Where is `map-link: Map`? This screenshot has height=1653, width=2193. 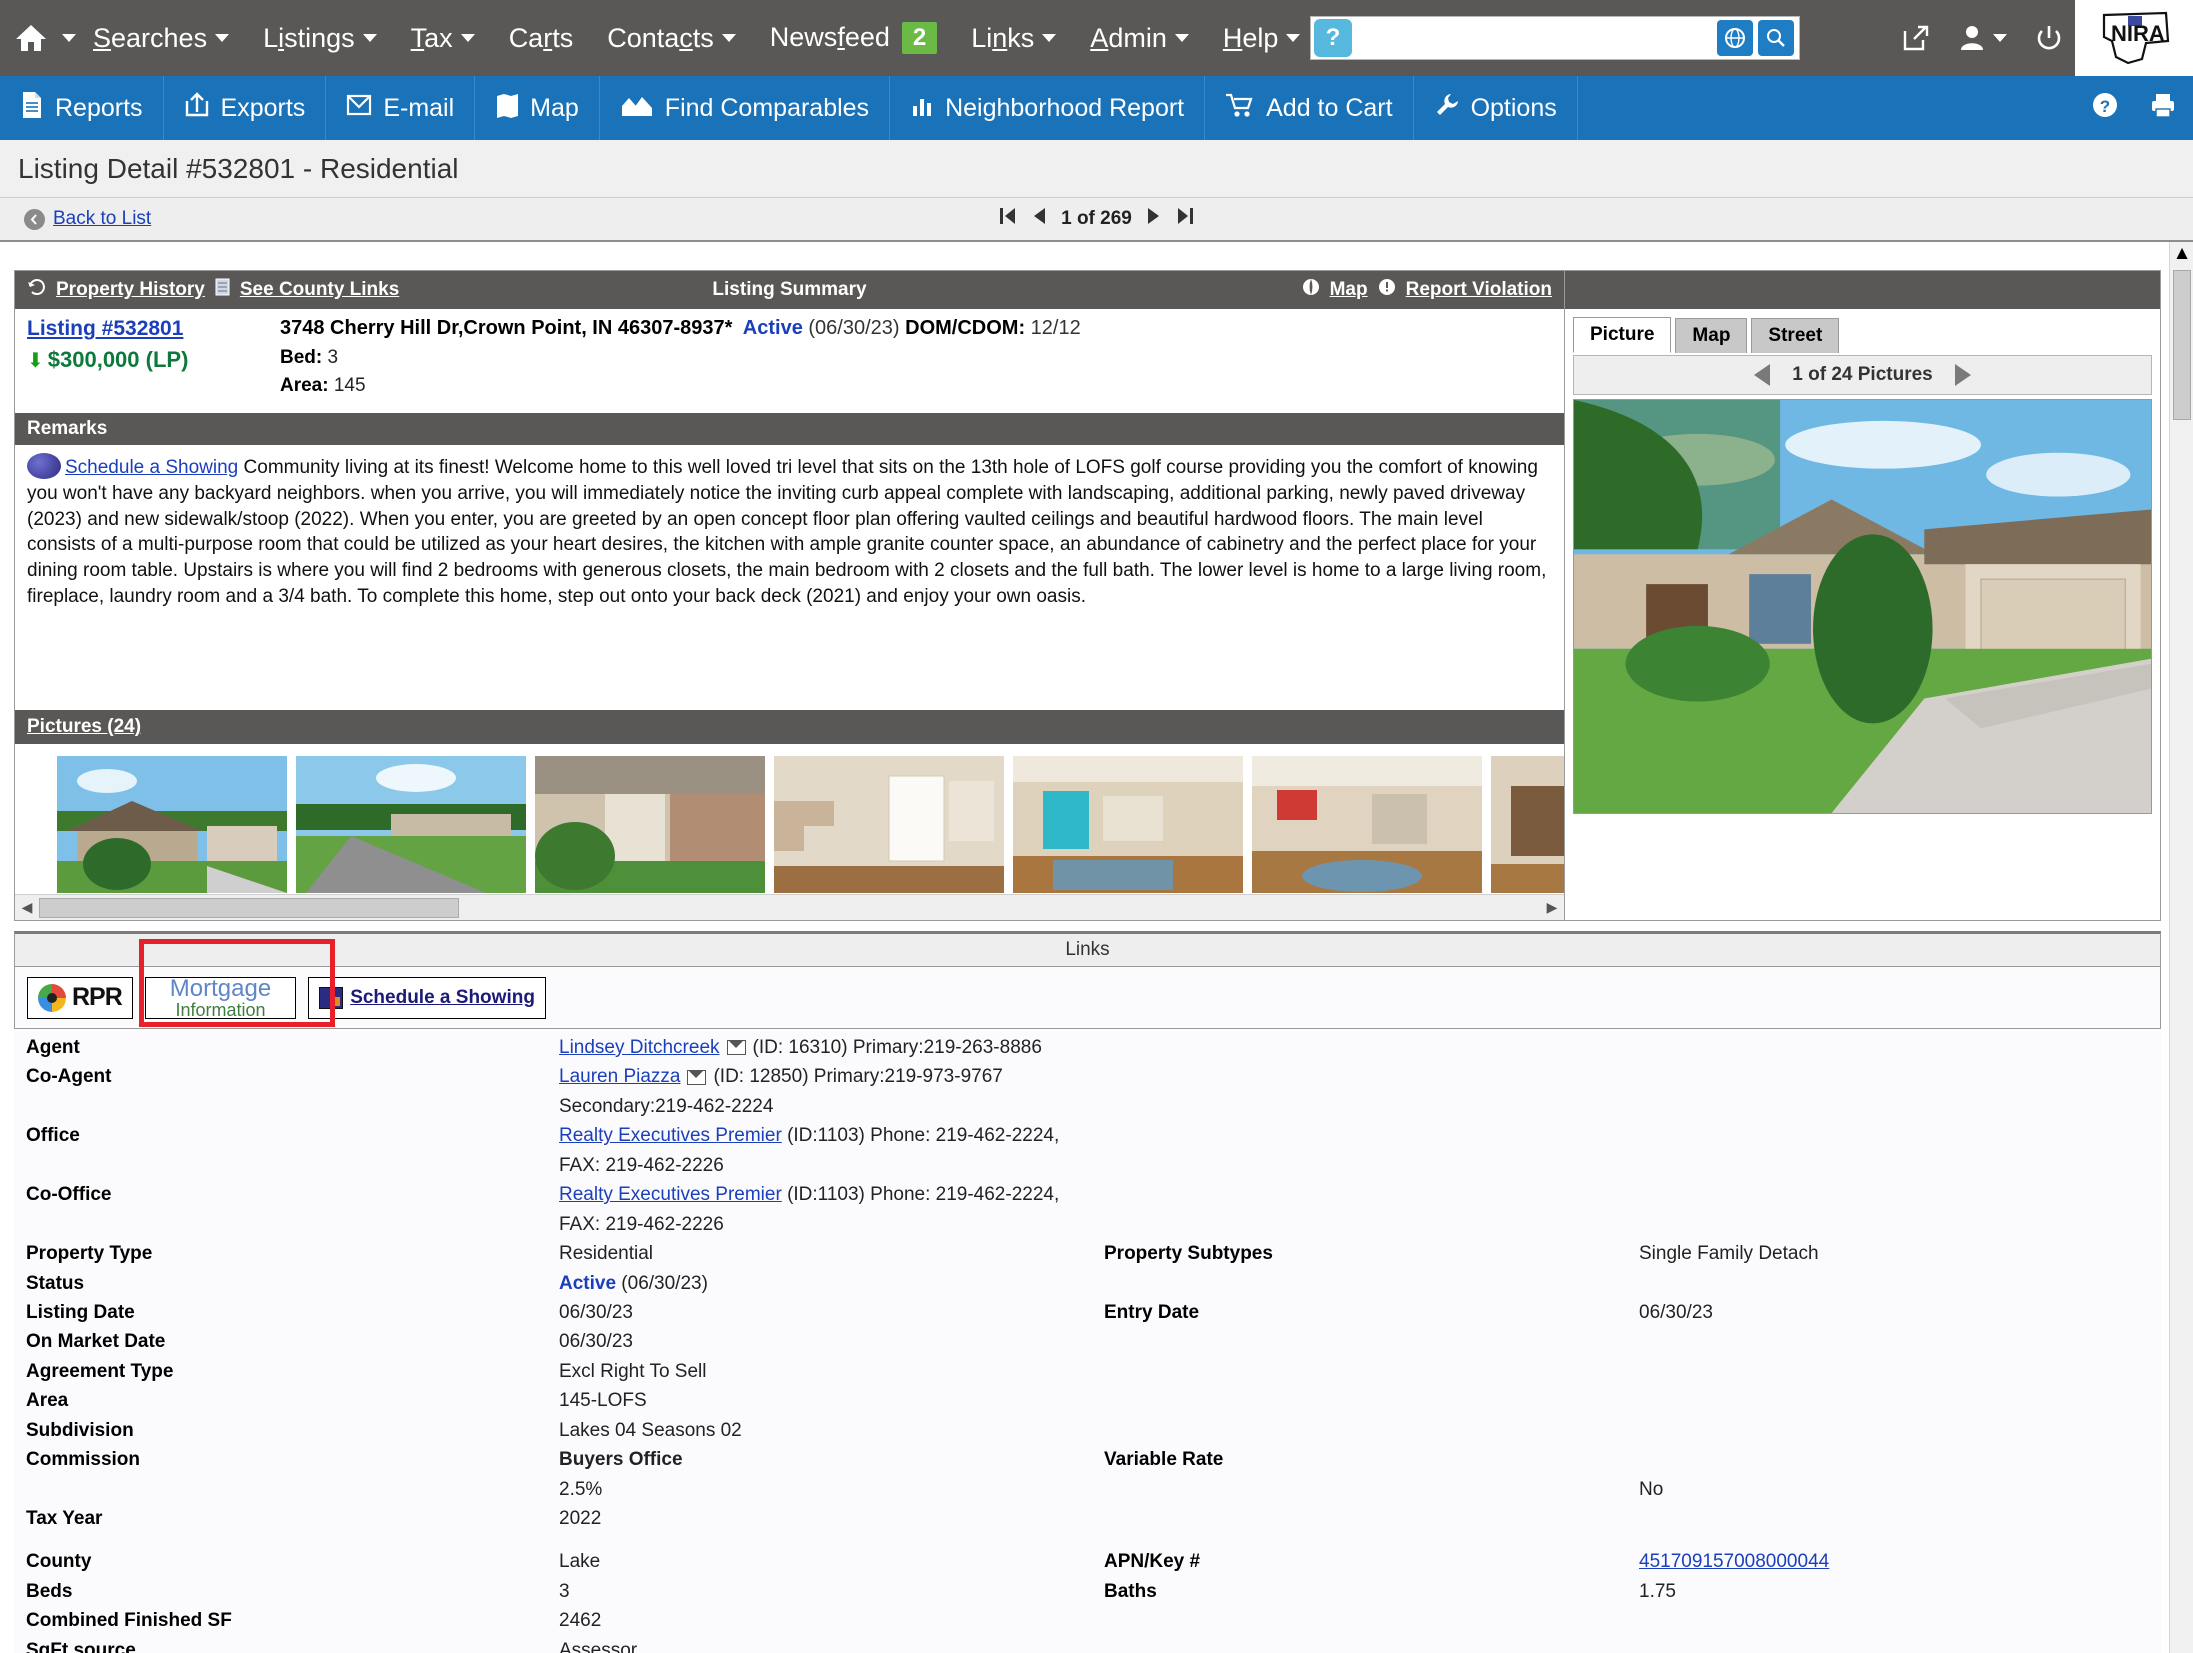 map-link: Map is located at coordinates (1349, 290).